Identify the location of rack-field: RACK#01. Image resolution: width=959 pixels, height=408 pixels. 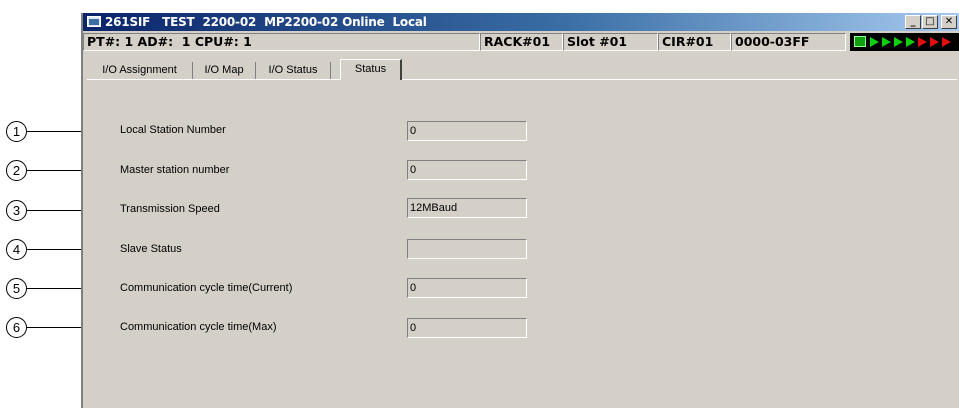
(521, 42).